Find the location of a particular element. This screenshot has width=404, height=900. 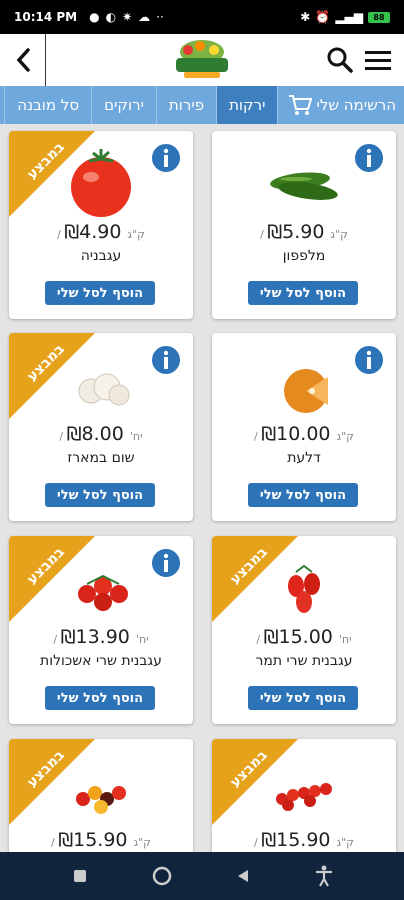

mixed-cherry-tomatoes-icon is located at coordinates (101, 800).